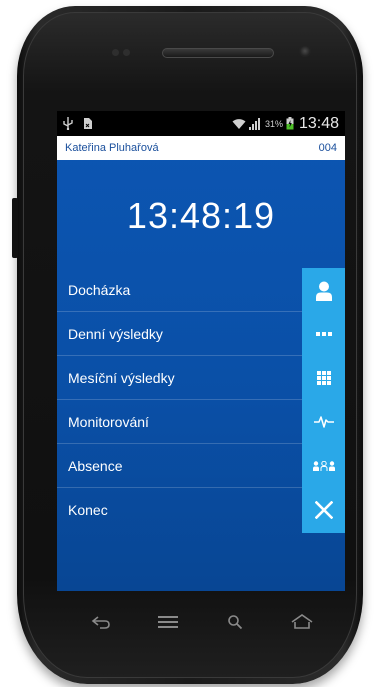 Image resolution: width=375 pixels, height=687 pixels. What do you see at coordinates (235, 622) in the screenshot?
I see `search-icon` at bounding box center [235, 622].